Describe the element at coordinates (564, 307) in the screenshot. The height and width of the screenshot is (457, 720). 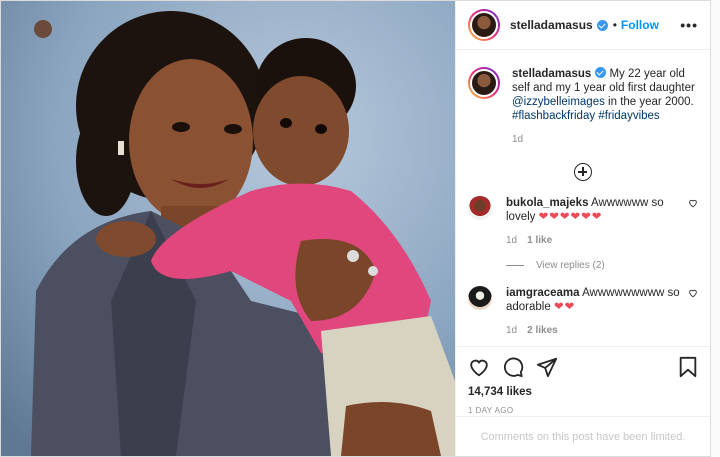
I see `comment-hearts: ❤❤` at that location.